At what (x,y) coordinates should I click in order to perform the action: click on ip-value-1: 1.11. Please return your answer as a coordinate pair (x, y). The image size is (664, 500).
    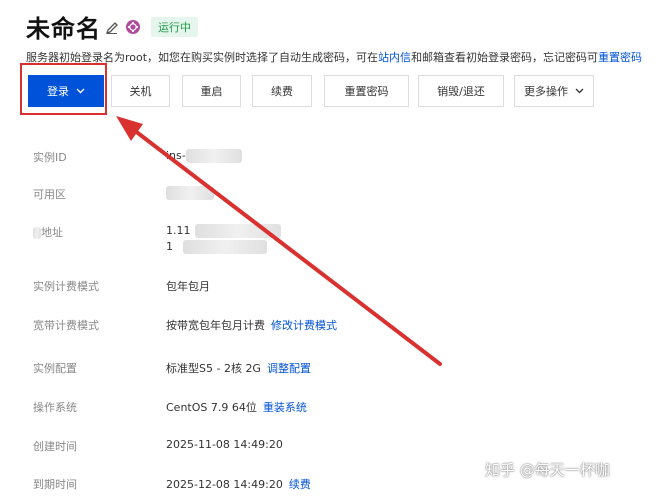
    Looking at the image, I should click on (223, 231).